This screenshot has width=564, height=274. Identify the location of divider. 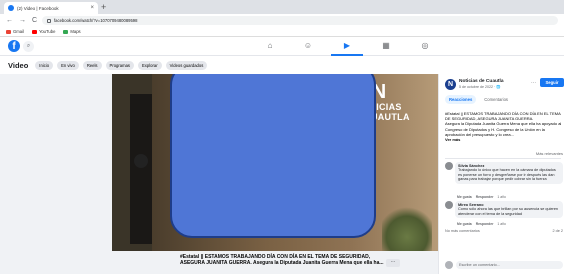
(503, 158).